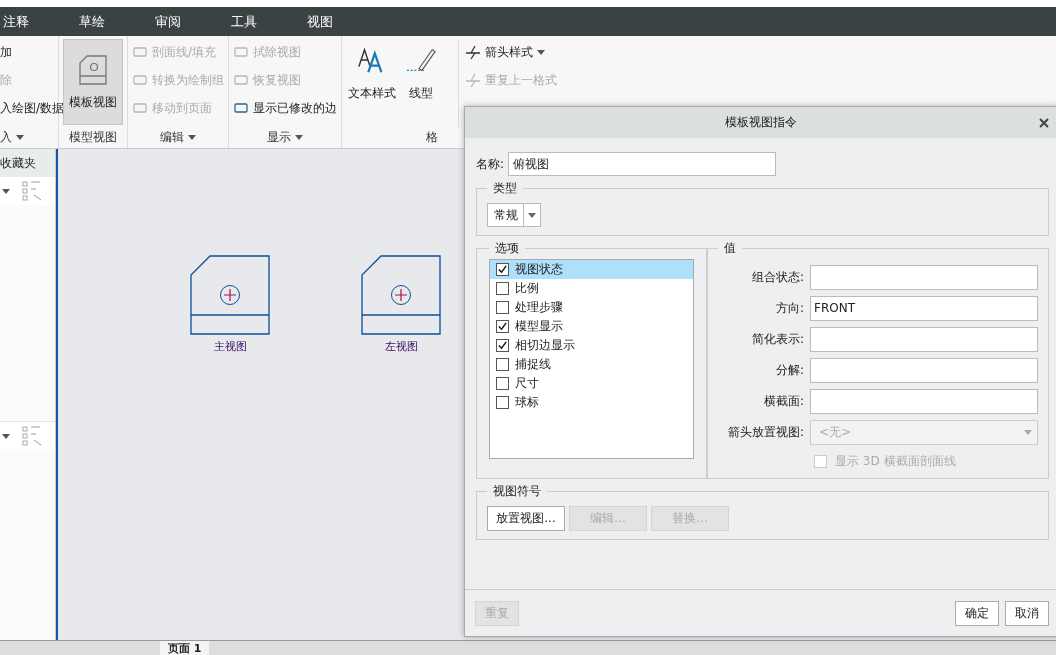 The image size is (1056, 655). Describe the element at coordinates (777, 339) in the screenshot. I see `field-label: 简化表示:` at that location.